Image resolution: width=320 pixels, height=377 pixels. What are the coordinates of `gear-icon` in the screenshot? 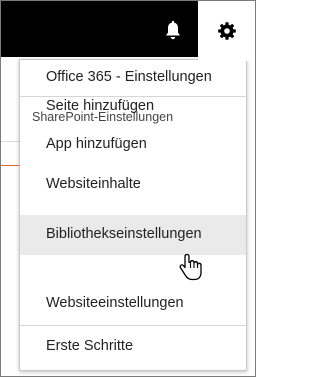 It's located at (226, 31).